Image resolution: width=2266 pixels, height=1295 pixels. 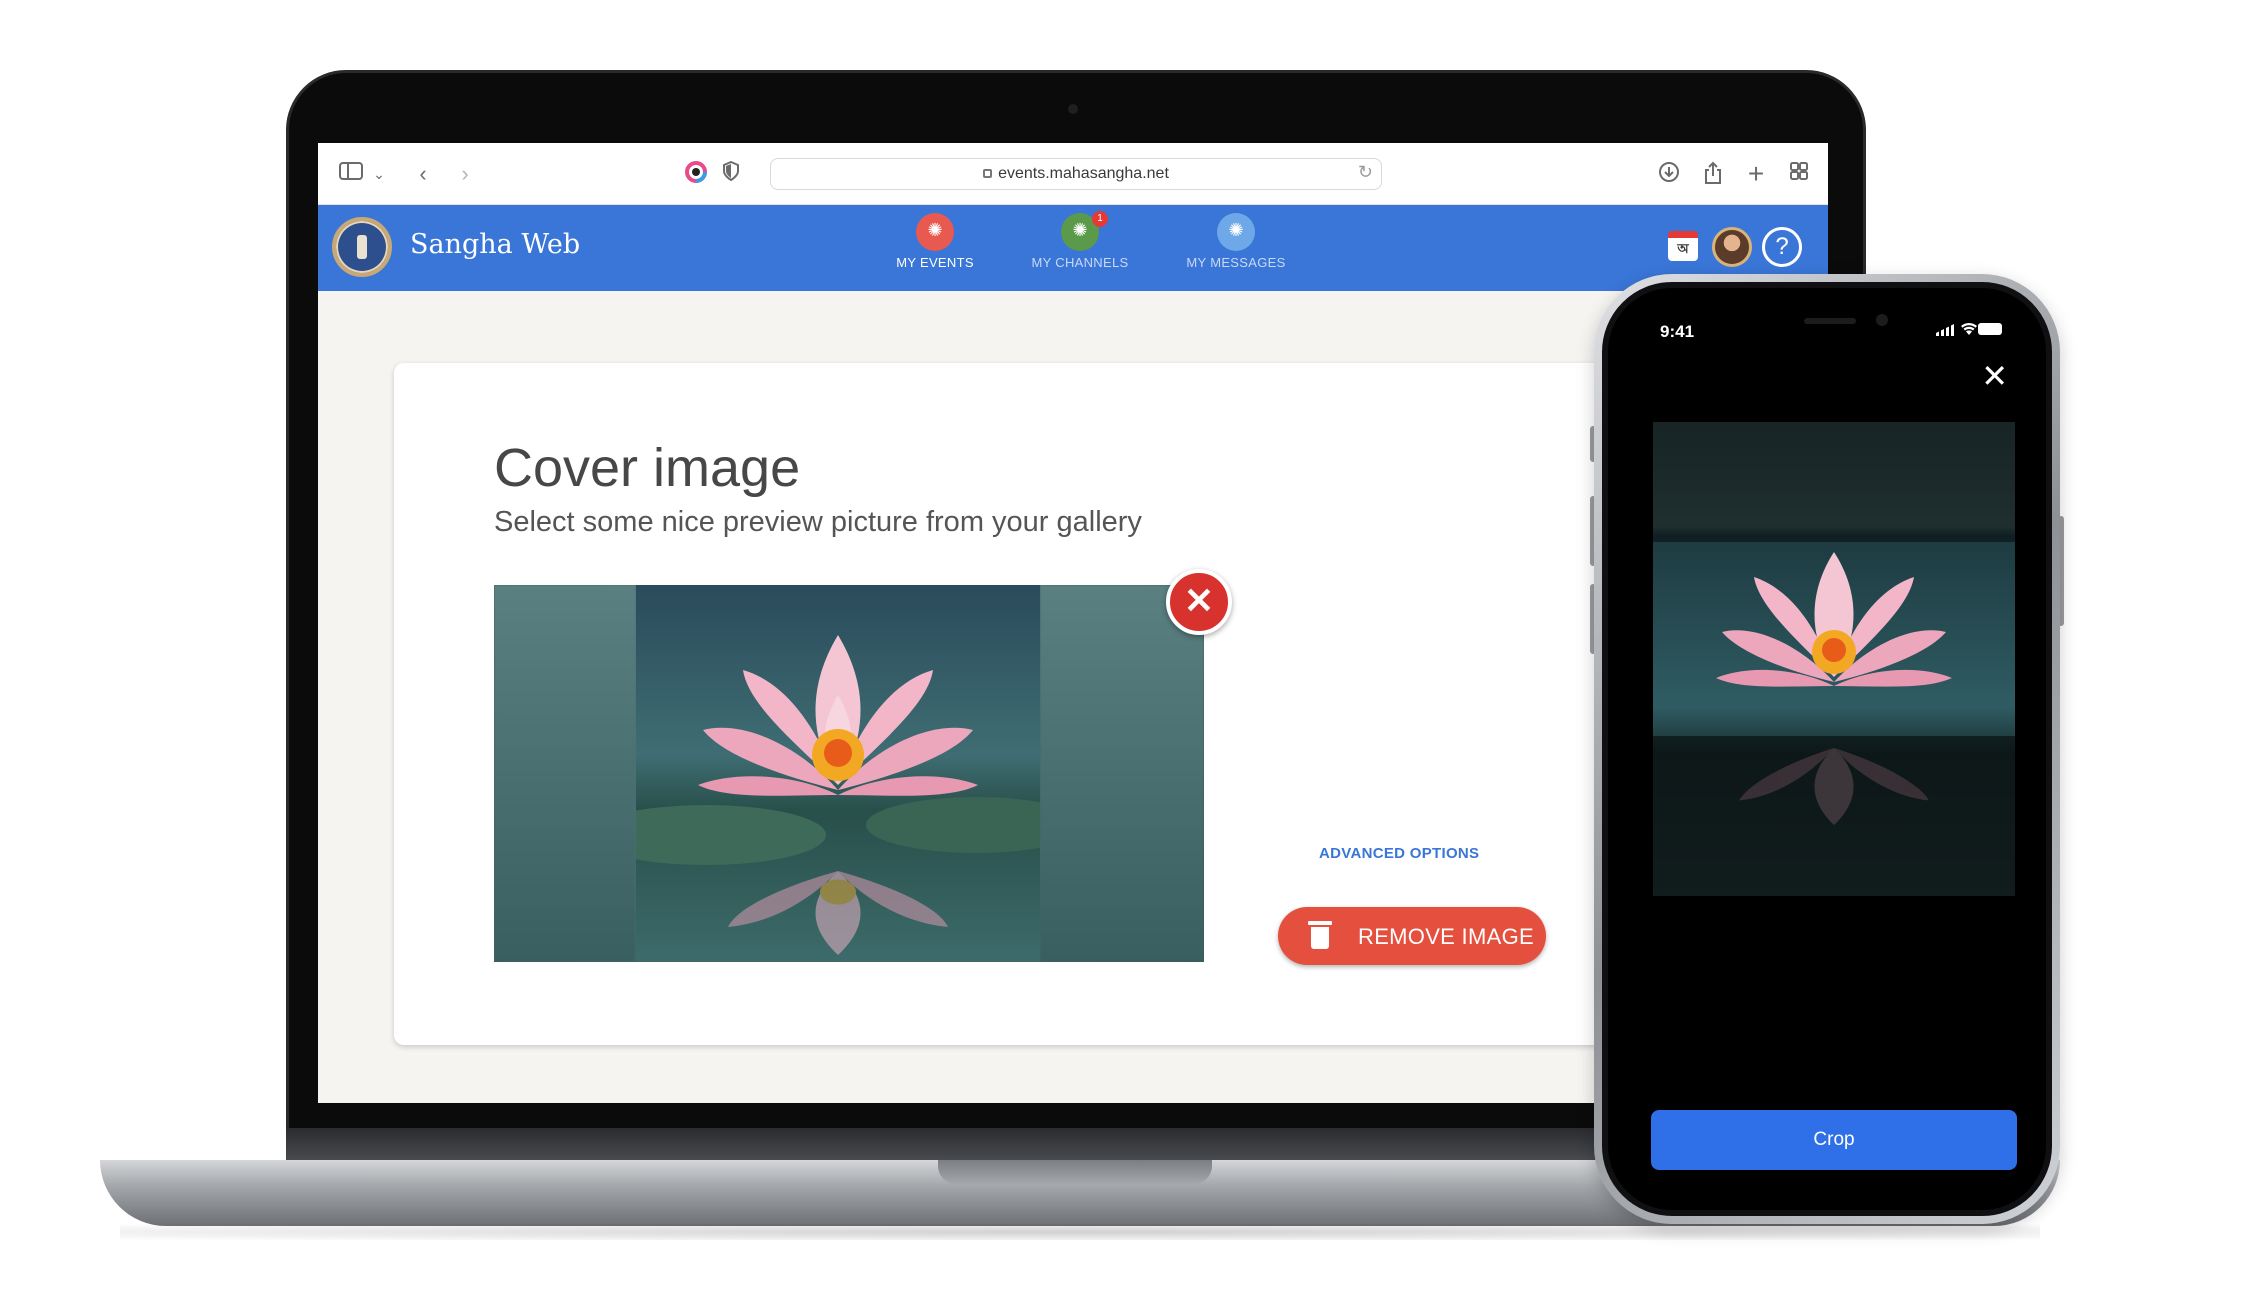 I want to click on laptop-camera, so click(x=1073, y=109).